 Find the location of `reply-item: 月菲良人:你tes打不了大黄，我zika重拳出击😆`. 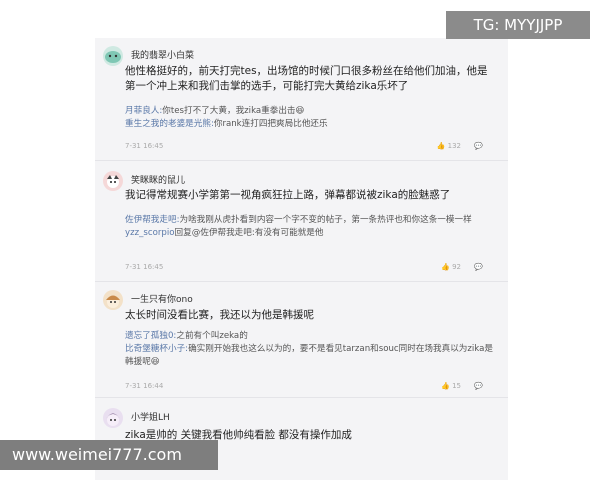

reply-item: 月菲良人:你tes打不了大黄，我zika重拳出击😆 is located at coordinates (311, 111).